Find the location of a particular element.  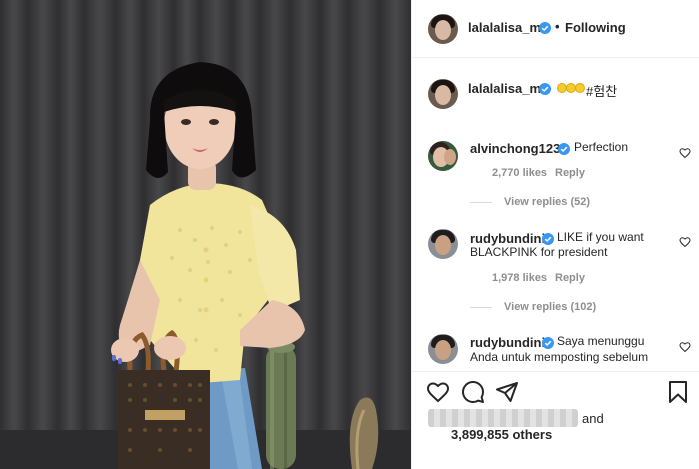

post-header: lalalalisa_m • Following is located at coordinates (555, 29).